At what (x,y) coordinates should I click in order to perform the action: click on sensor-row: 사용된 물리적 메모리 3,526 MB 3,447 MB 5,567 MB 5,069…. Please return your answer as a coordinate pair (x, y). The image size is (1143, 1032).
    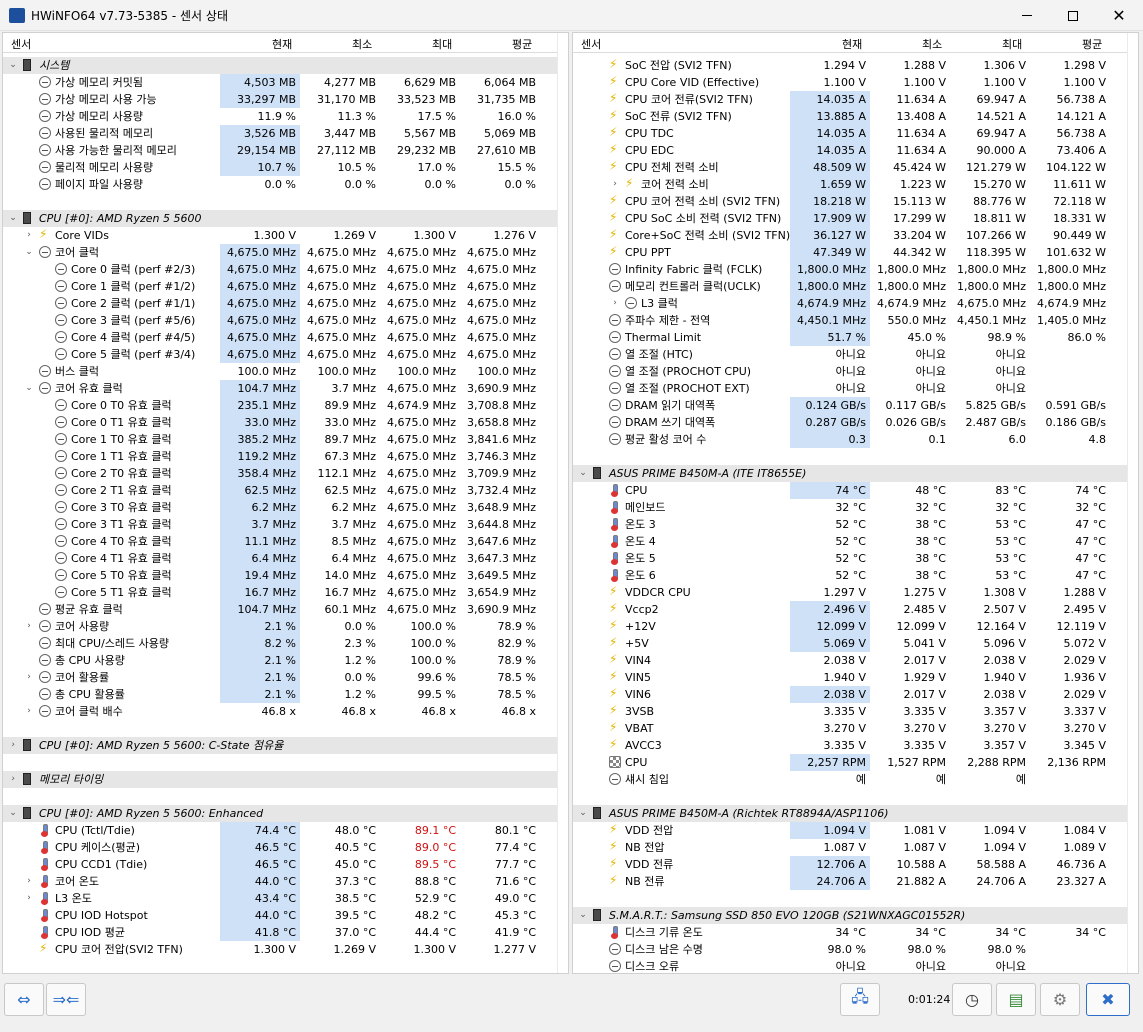
    Looking at the image, I should click on (280, 133).